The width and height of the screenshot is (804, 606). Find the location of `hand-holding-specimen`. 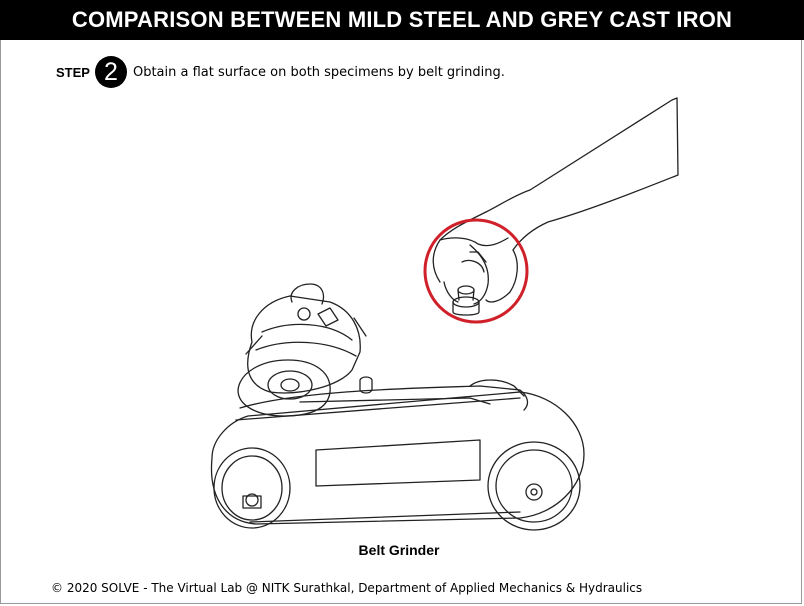

hand-holding-specimen is located at coordinates (555, 201).